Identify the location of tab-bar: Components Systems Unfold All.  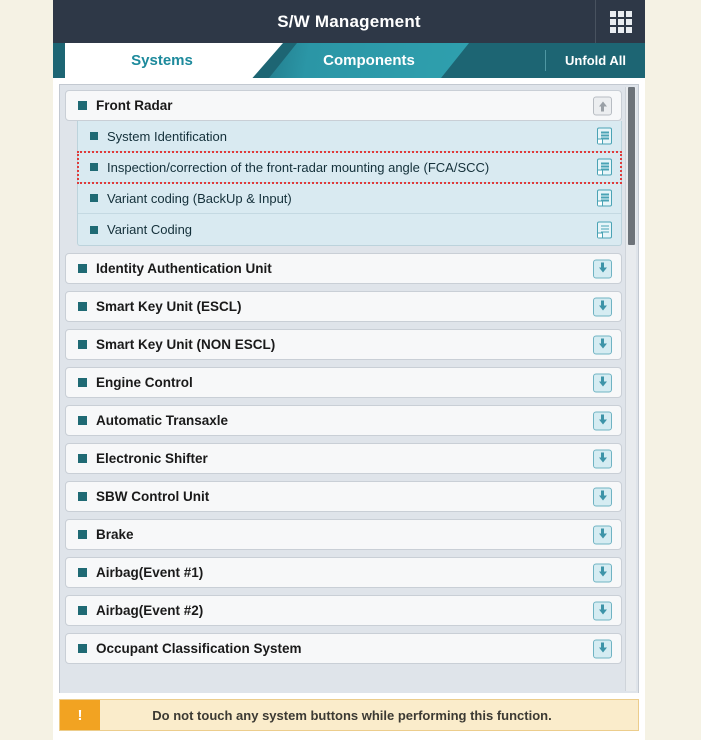
(349, 60).